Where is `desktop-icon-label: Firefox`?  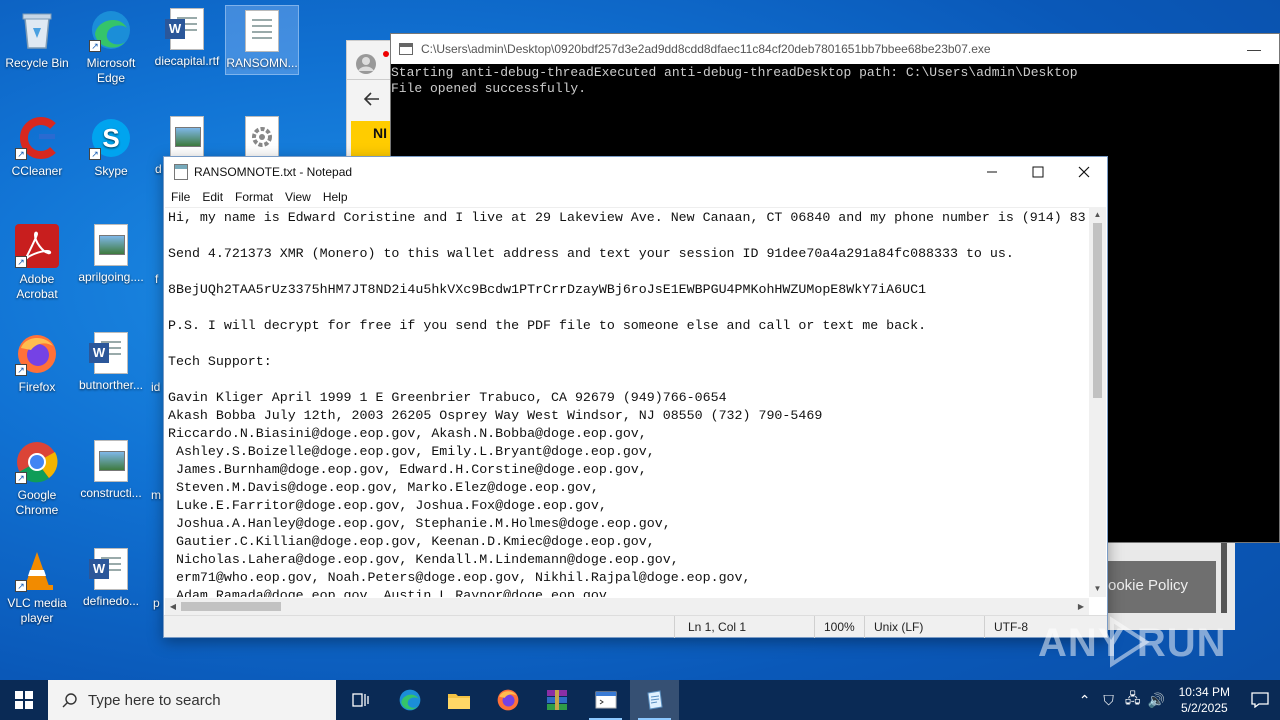
desktop-icon-label: Firefox is located at coordinates (37, 387).